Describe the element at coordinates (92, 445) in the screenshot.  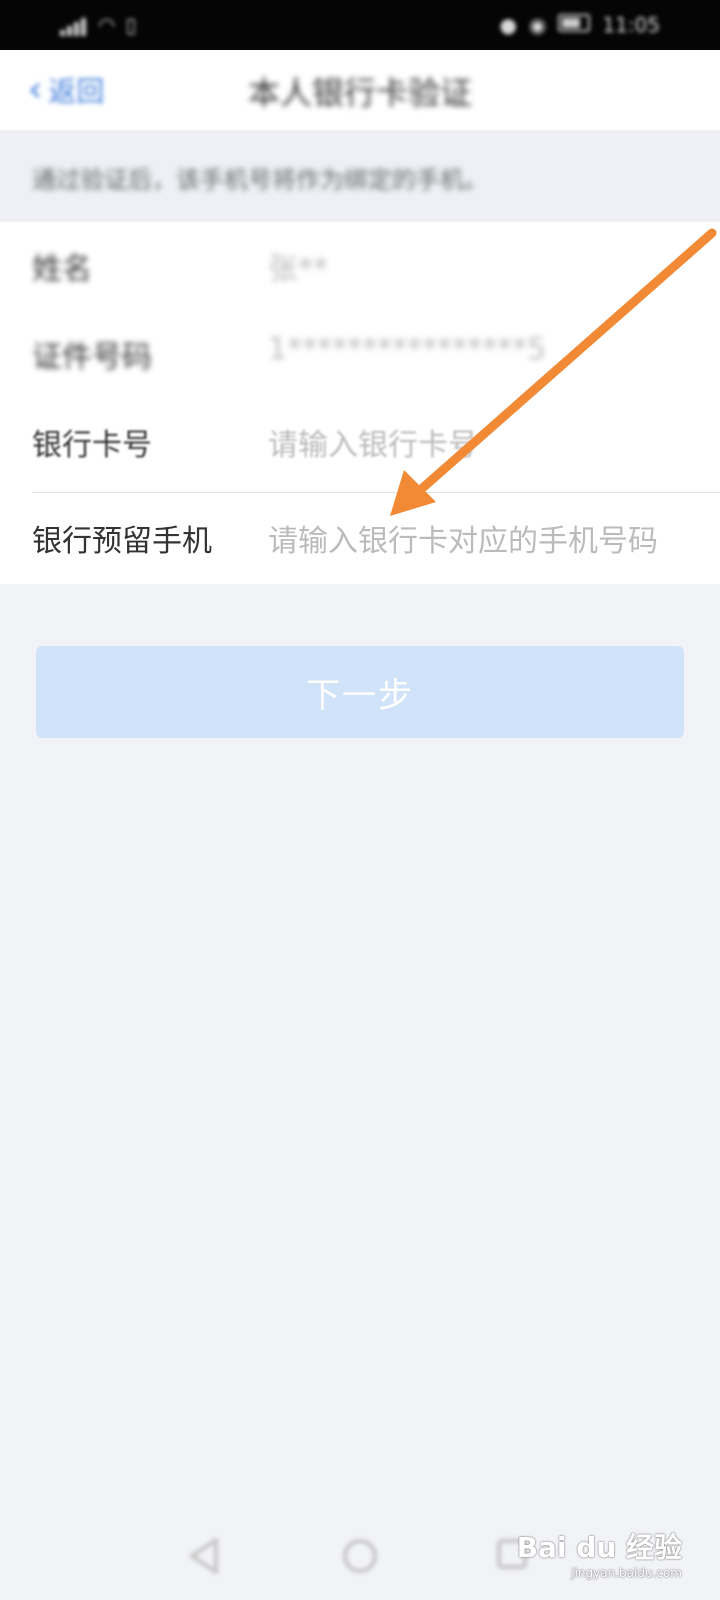
I see `bank-card-label: 银行卡号` at that location.